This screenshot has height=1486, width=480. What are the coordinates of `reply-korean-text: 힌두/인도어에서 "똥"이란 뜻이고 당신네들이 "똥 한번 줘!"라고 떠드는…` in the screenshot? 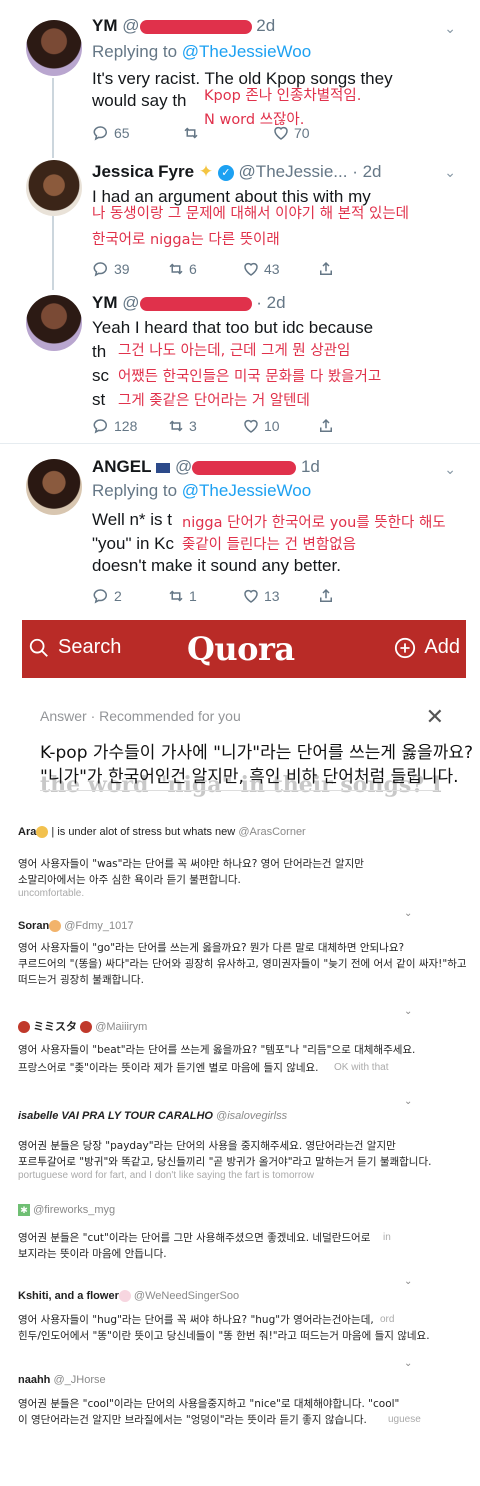 It's located at (224, 1336).